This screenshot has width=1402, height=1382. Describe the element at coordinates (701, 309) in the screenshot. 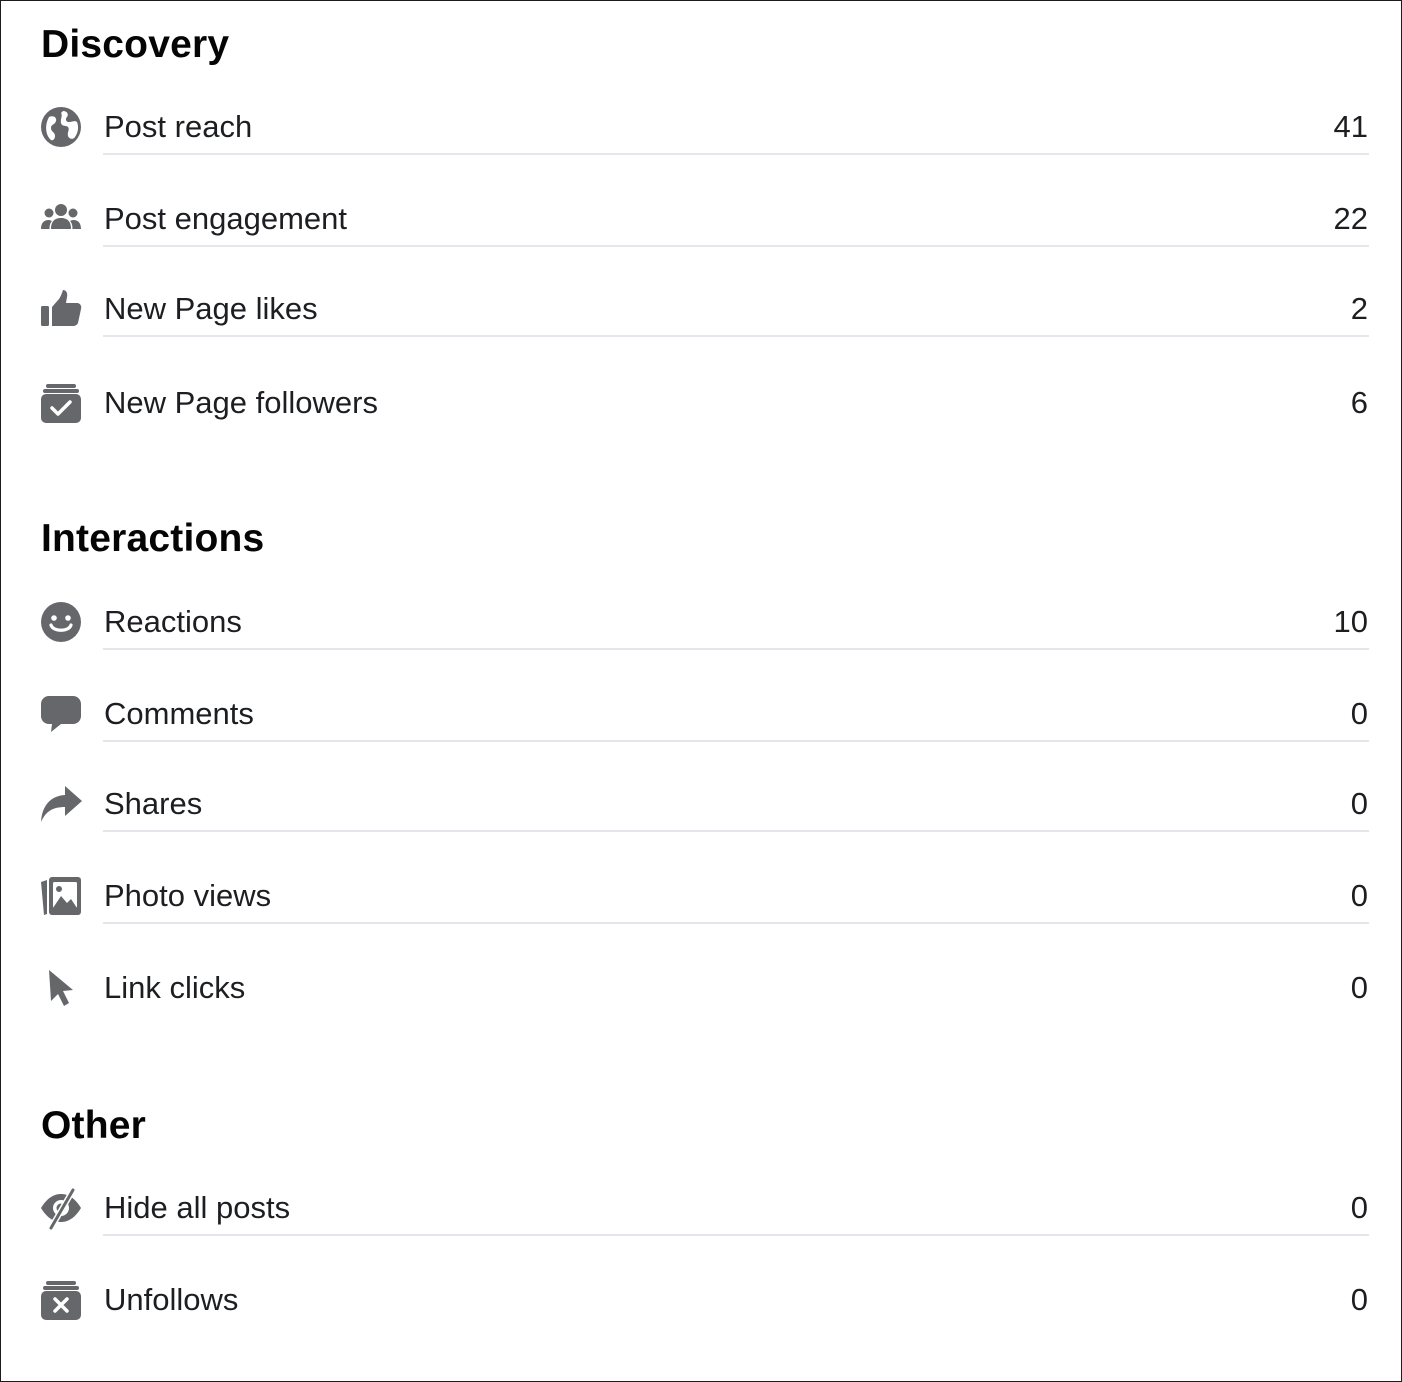

I see `metric-row-new-page-likes: New Page likes 2` at that location.